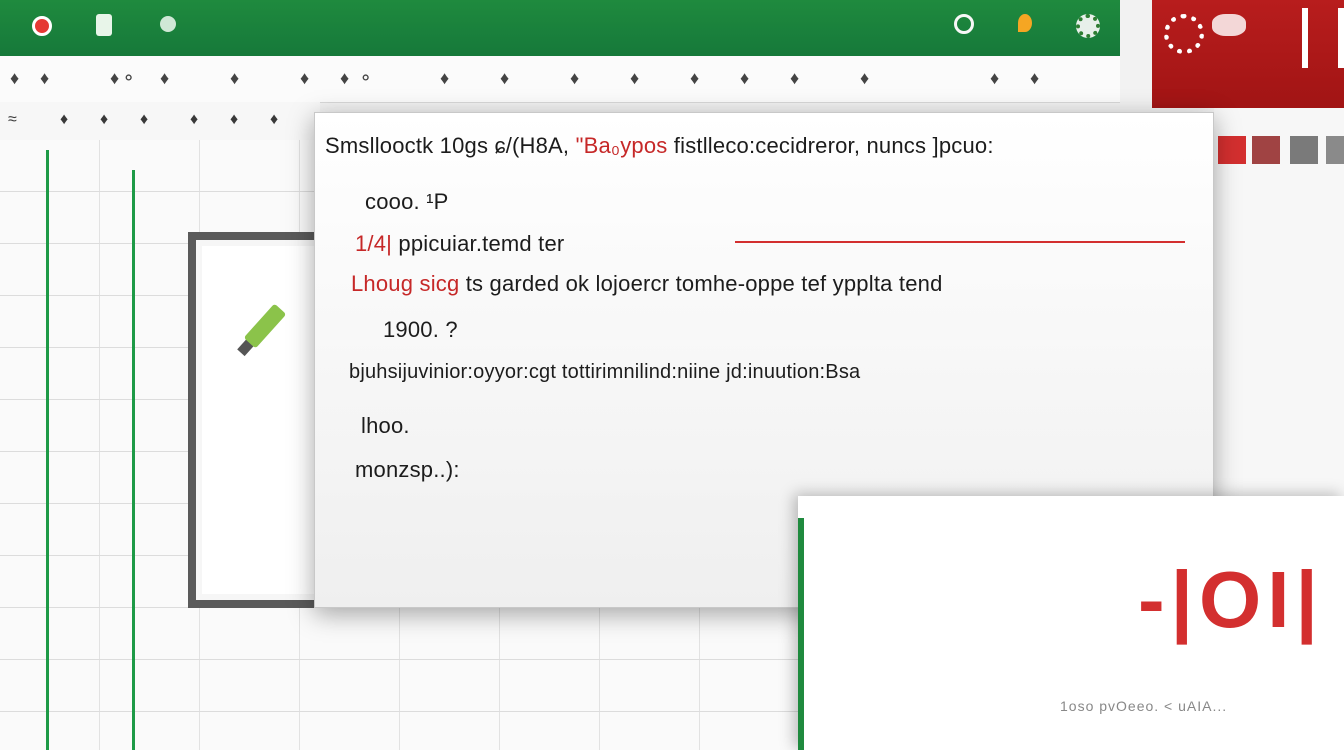  Describe the element at coordinates (1323, 38) in the screenshot. I see `pause-icon` at that location.